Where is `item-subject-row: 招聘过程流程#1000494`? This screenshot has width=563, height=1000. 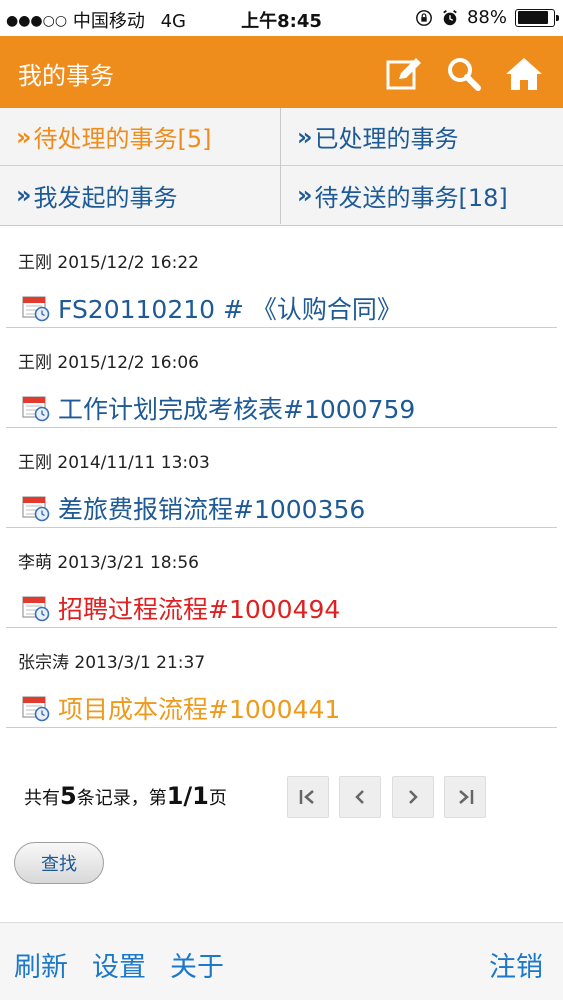
item-subject-row: 招聘过程流程#1000494 is located at coordinates (181, 608).